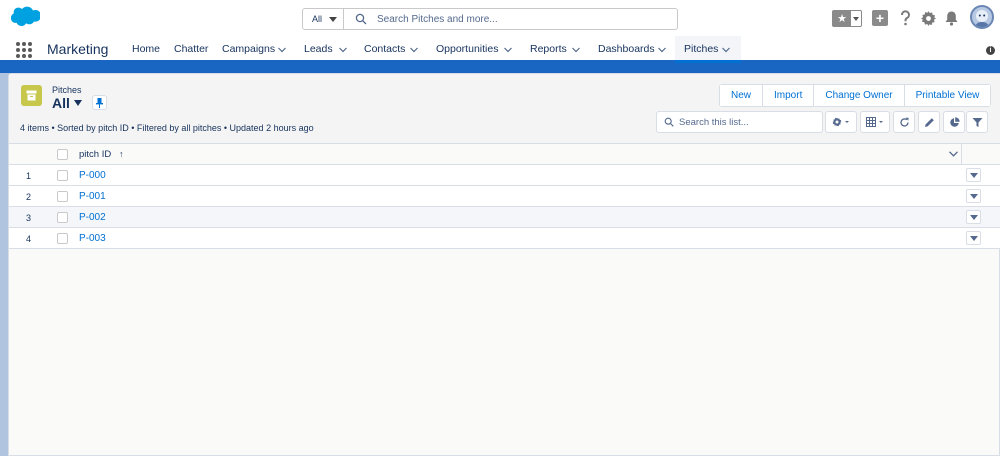  What do you see at coordinates (25, 17) in the screenshot?
I see `salesforce-logo-icon` at bounding box center [25, 17].